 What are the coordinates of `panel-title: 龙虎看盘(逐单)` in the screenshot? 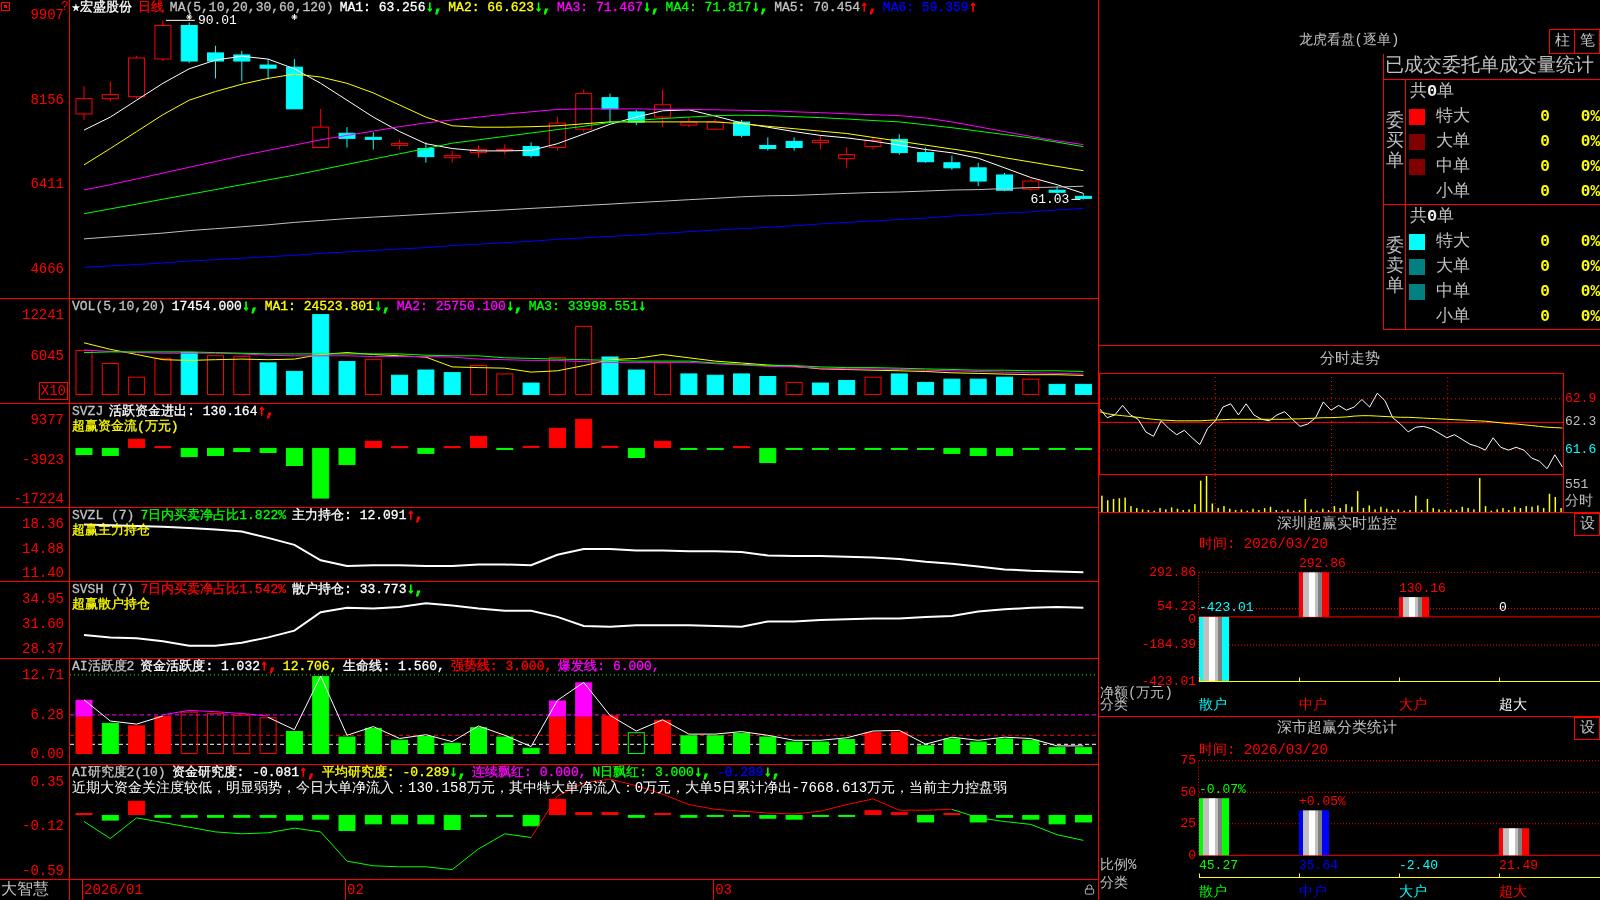 It's located at (1349, 41).